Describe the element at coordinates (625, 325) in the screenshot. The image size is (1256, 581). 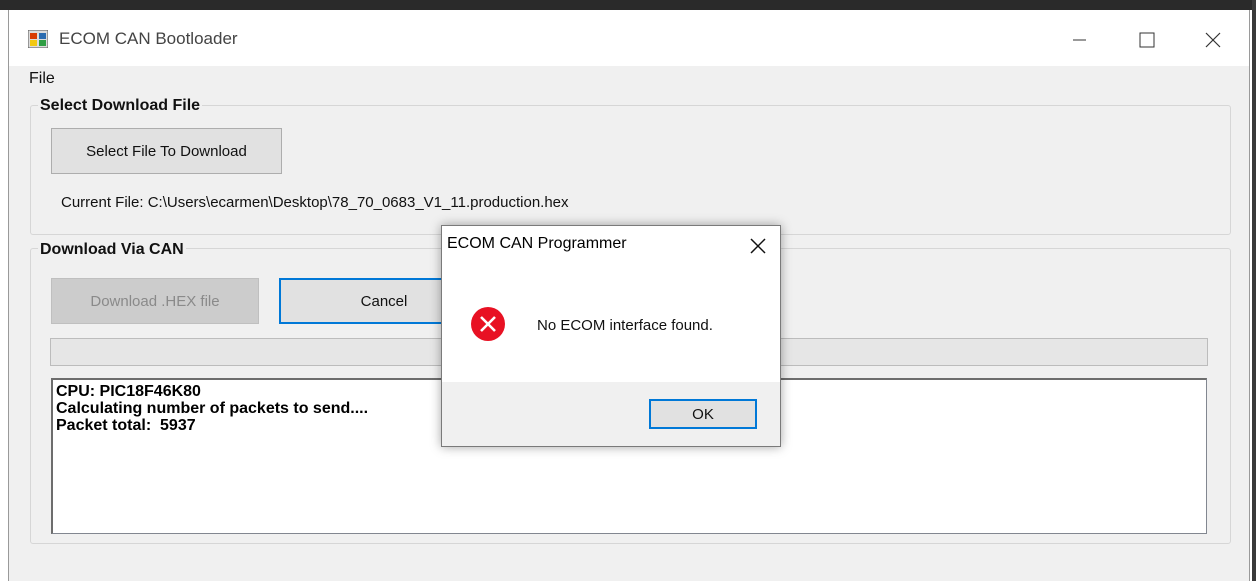
I see `dialog-message: No ECOM interface found.` at that location.